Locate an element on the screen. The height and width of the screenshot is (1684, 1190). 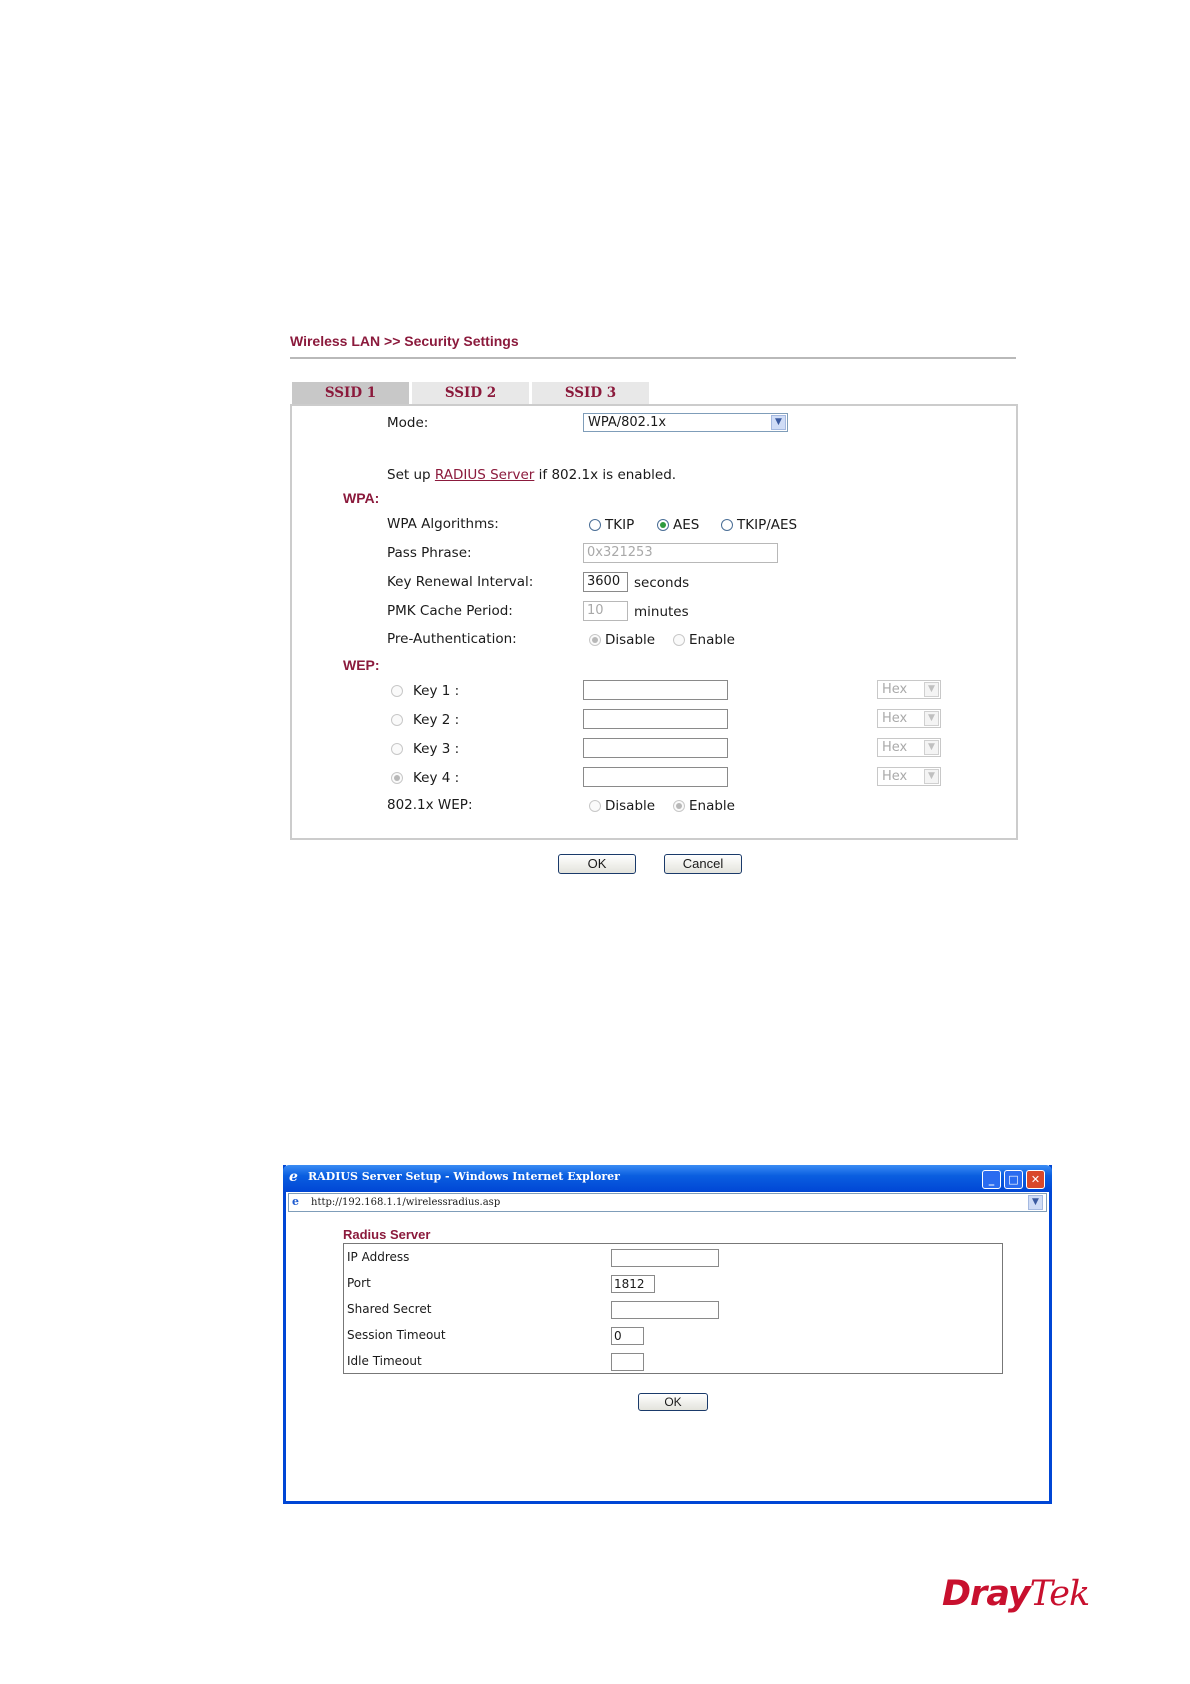
minimize-button: _ is located at coordinates (991, 1179).